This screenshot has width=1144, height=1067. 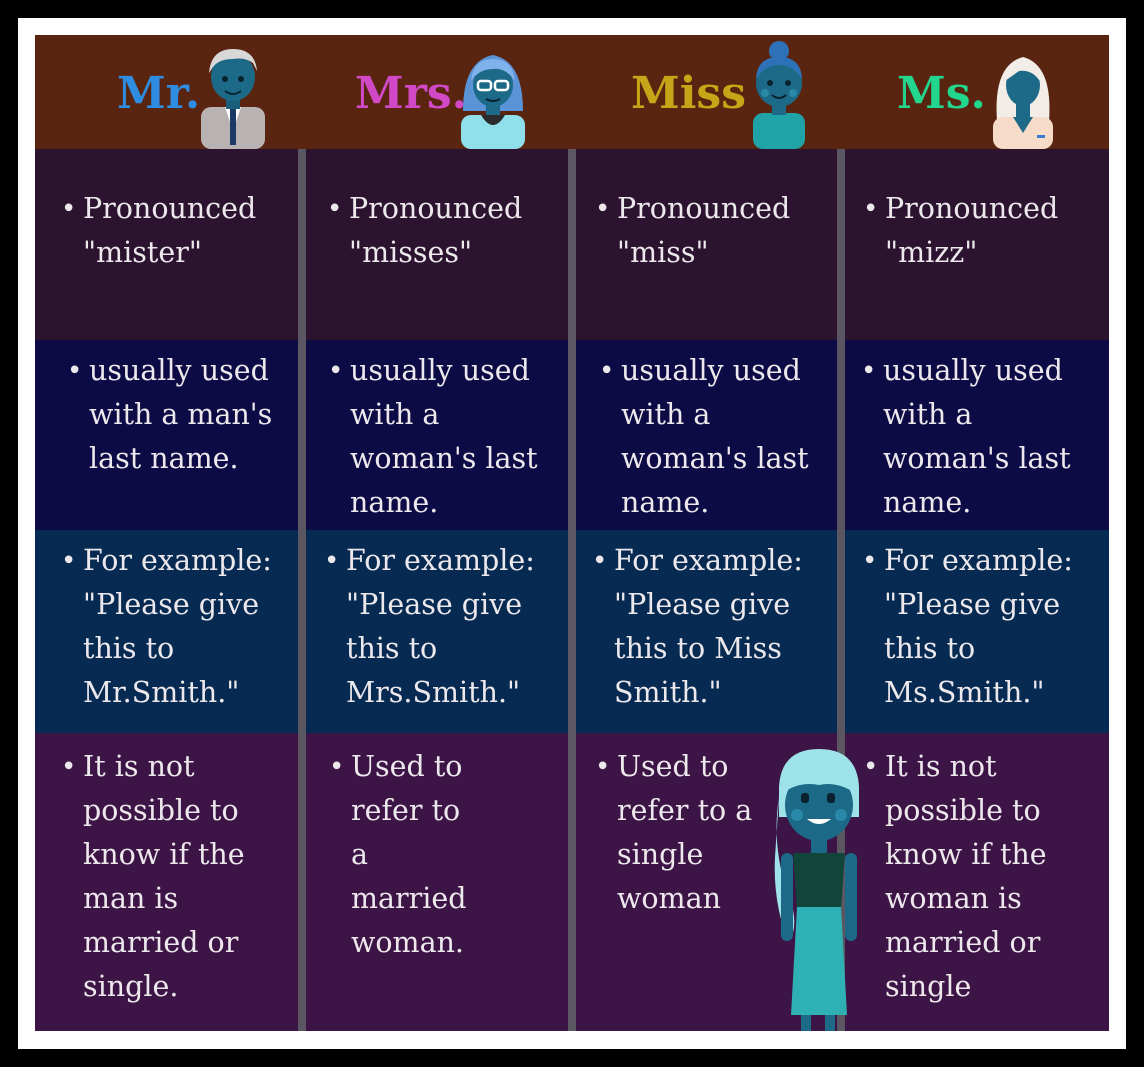 What do you see at coordinates (158, 231) in the screenshot?
I see `cell-mr-pronounced: • Pronounced "mister"` at bounding box center [158, 231].